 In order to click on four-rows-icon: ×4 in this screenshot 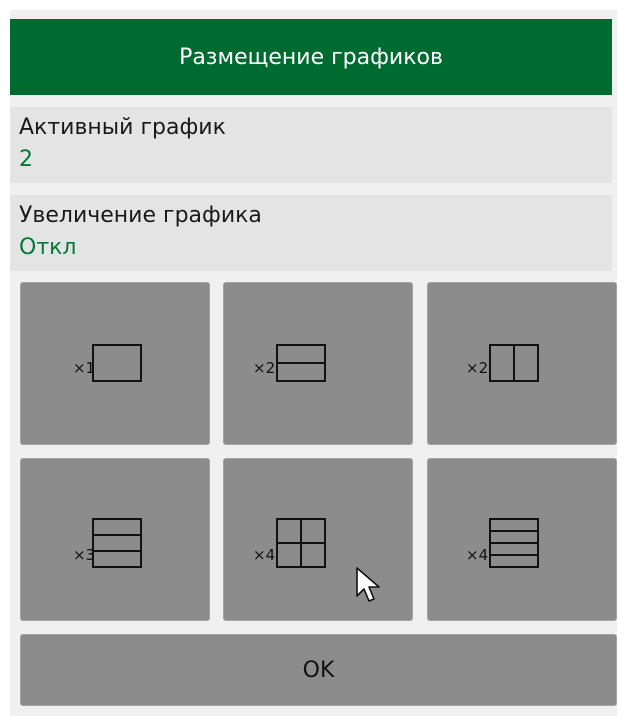, I will do `click(502, 543)`.